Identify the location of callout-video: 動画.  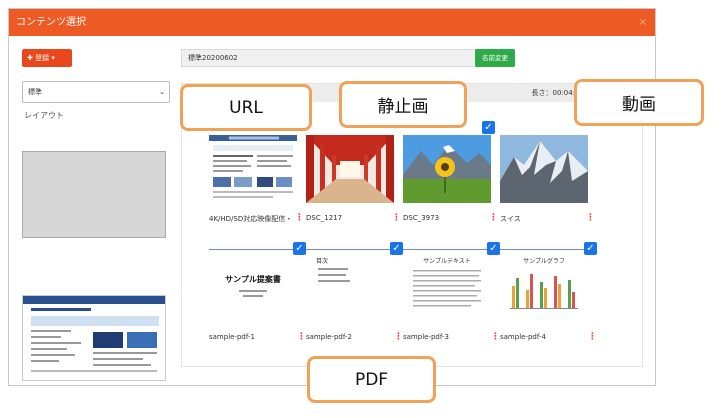
(639, 102).